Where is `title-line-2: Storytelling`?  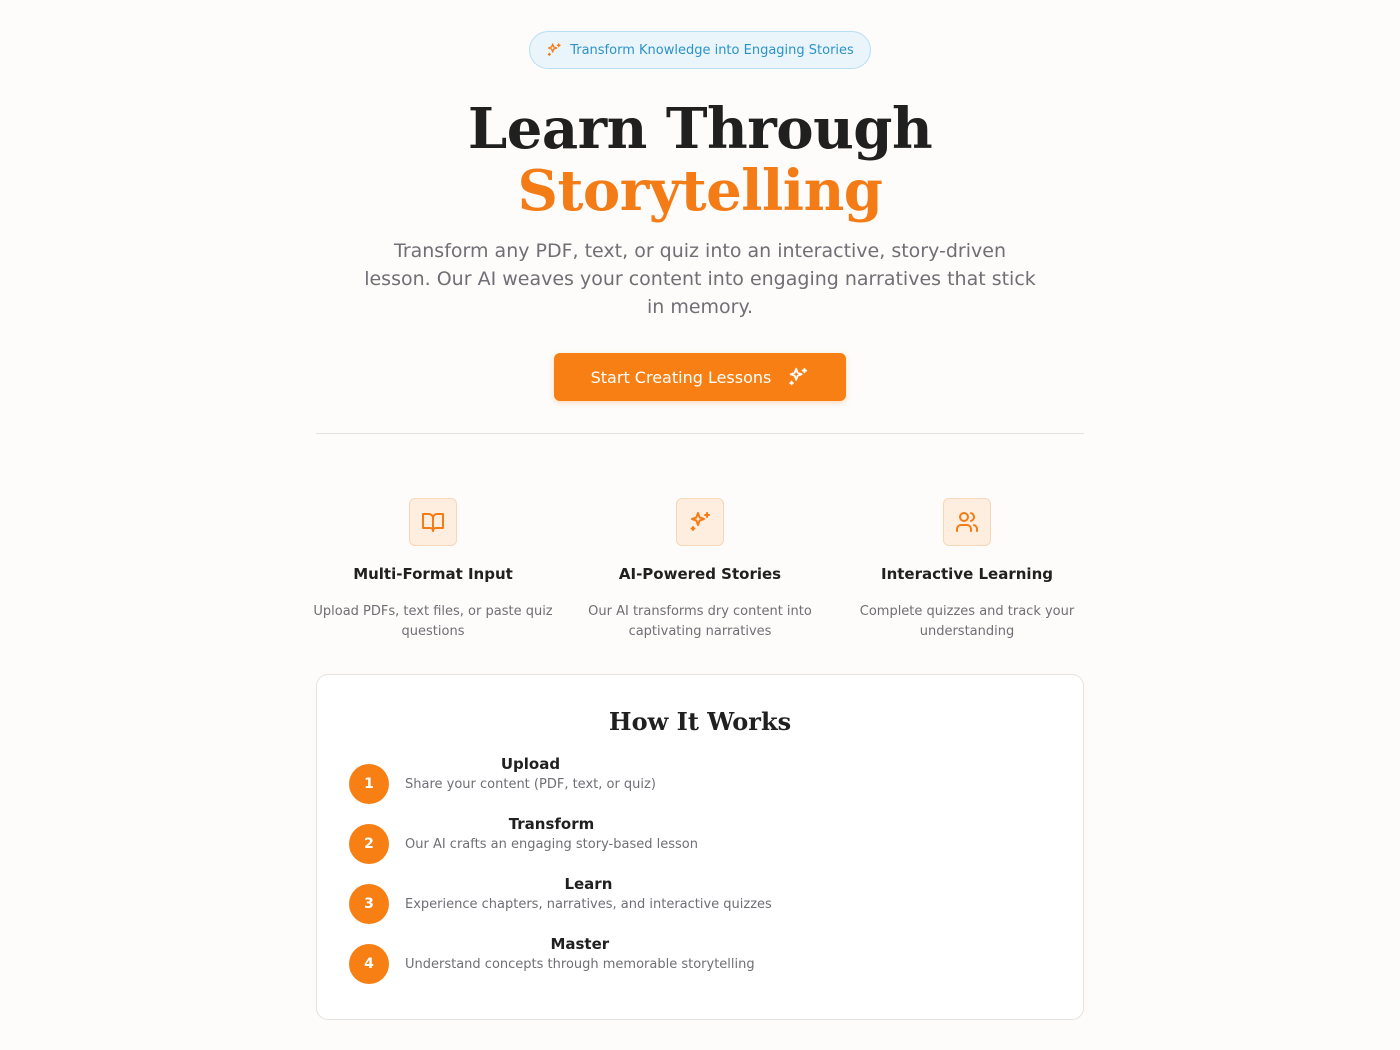 title-line-2: Storytelling is located at coordinates (700, 191).